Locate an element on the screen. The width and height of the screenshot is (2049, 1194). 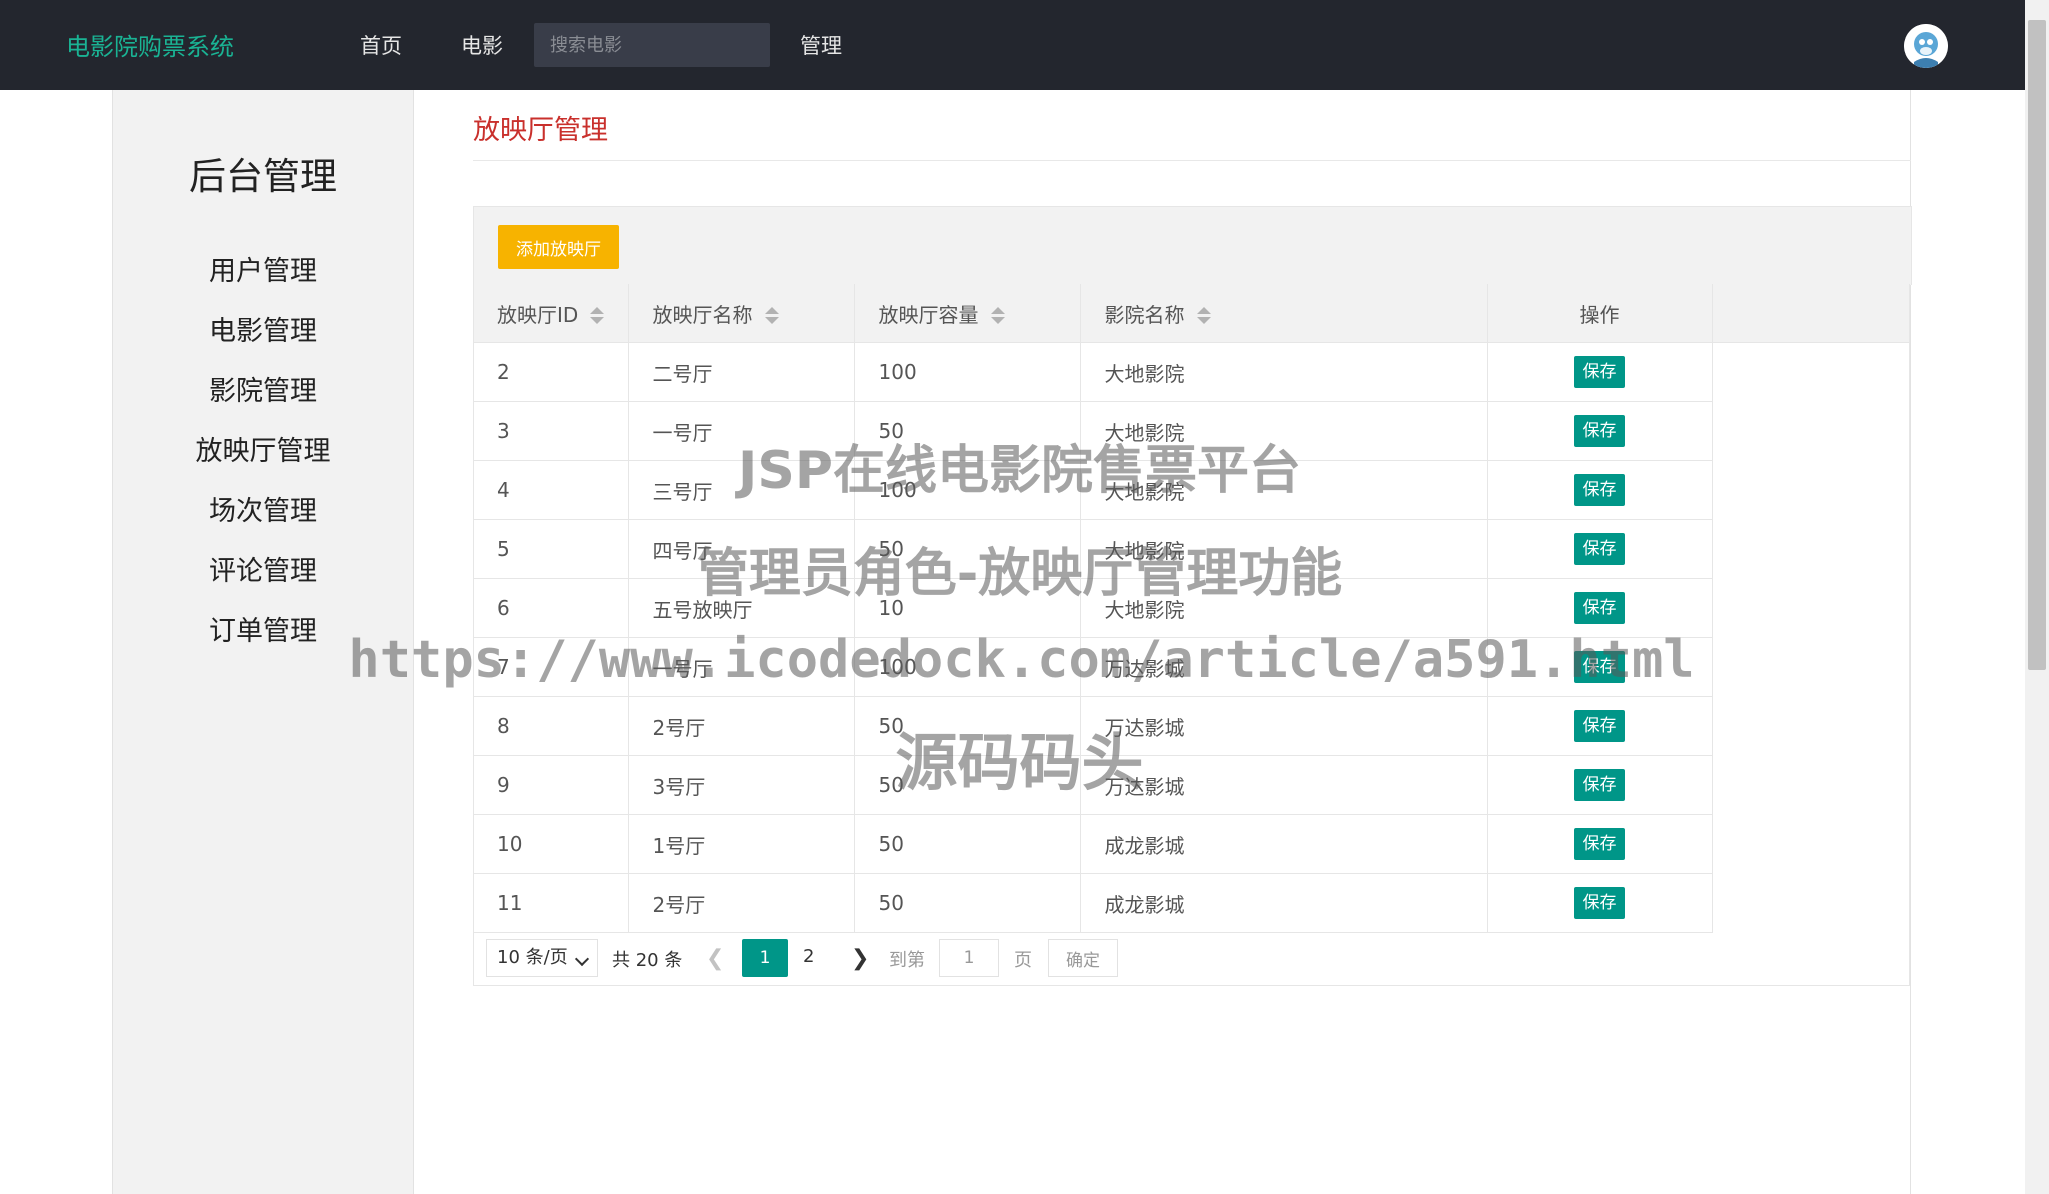
cell-hall-name: 2号厅 is located at coordinates (741, 903).